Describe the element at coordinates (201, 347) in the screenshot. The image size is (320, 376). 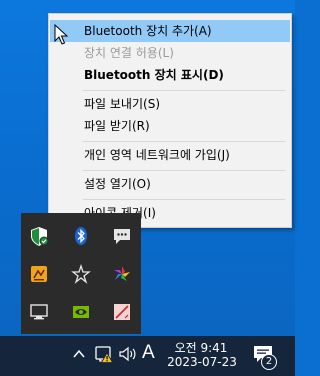
I see `clock-time: 오전 9:41` at that location.